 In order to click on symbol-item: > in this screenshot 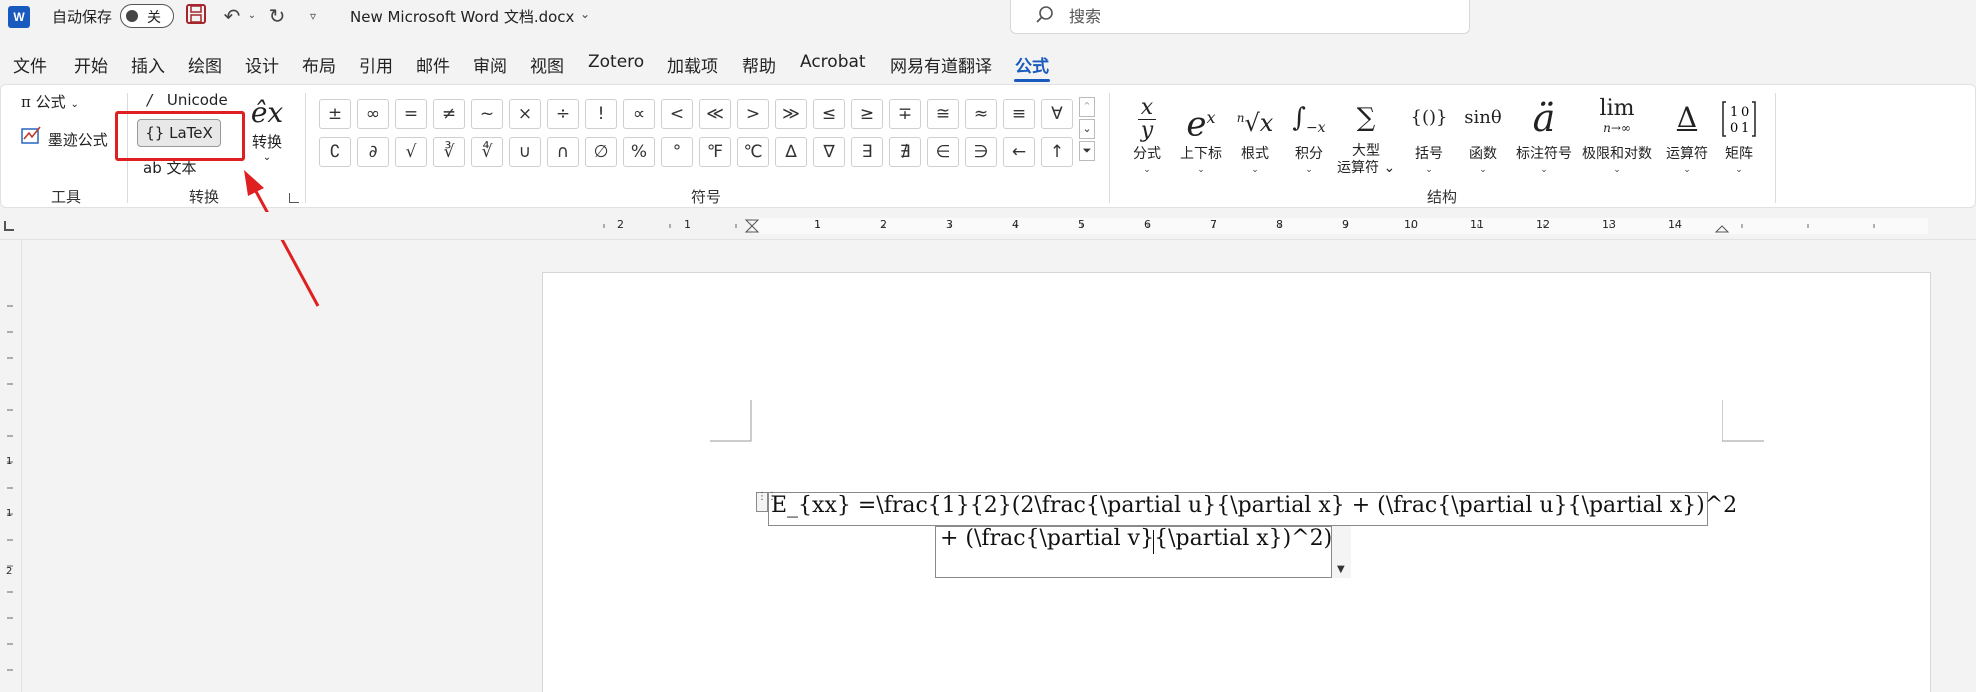, I will do `click(753, 114)`.